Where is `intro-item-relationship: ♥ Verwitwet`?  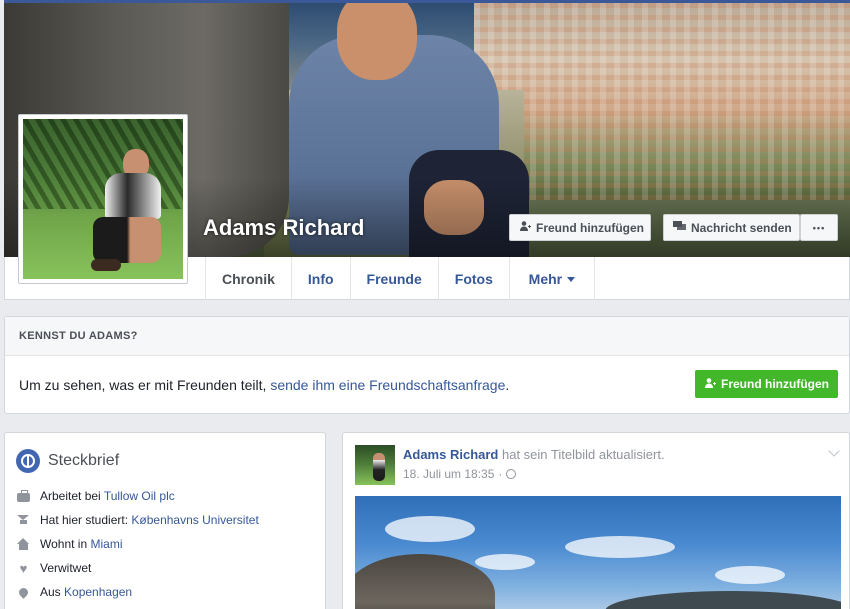
intro-item-relationship: ♥ Verwitwet is located at coordinates (171, 568).